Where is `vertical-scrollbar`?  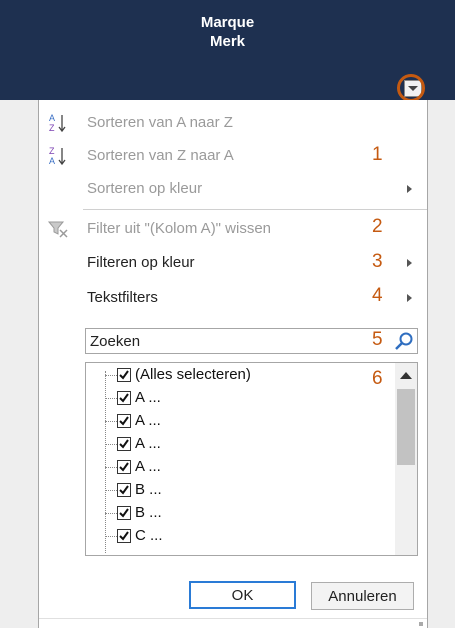 vertical-scrollbar is located at coordinates (406, 459).